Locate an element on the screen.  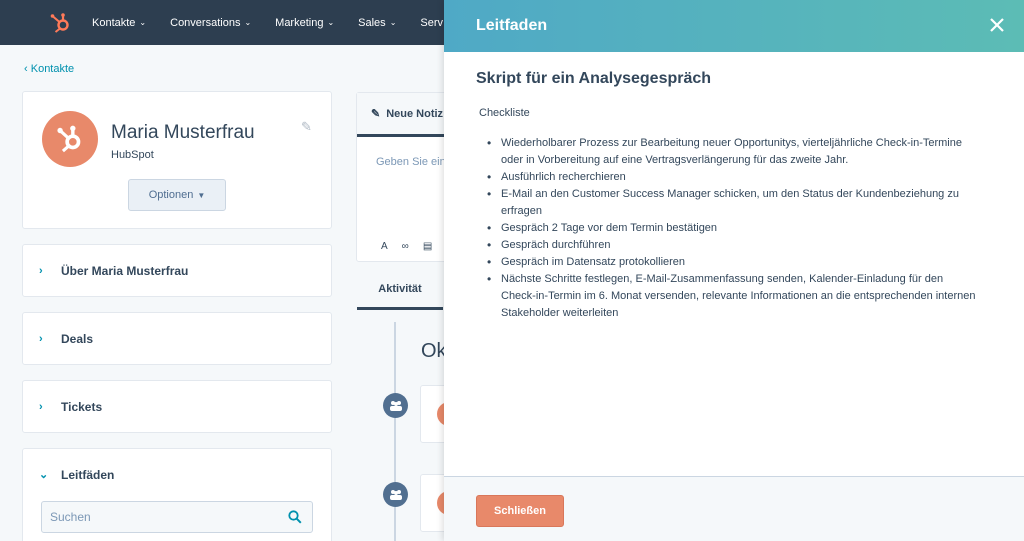
tab-label: Neue Notiz is located at coordinates (415, 113).